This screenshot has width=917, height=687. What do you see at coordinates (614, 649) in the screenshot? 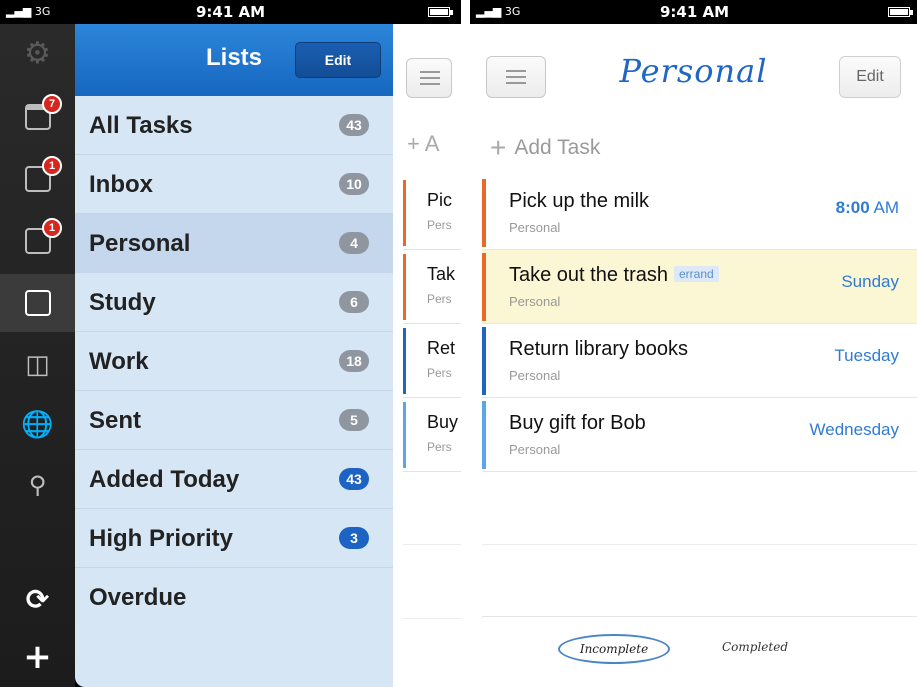
I see `filter-incomplete: Incomplete` at bounding box center [614, 649].